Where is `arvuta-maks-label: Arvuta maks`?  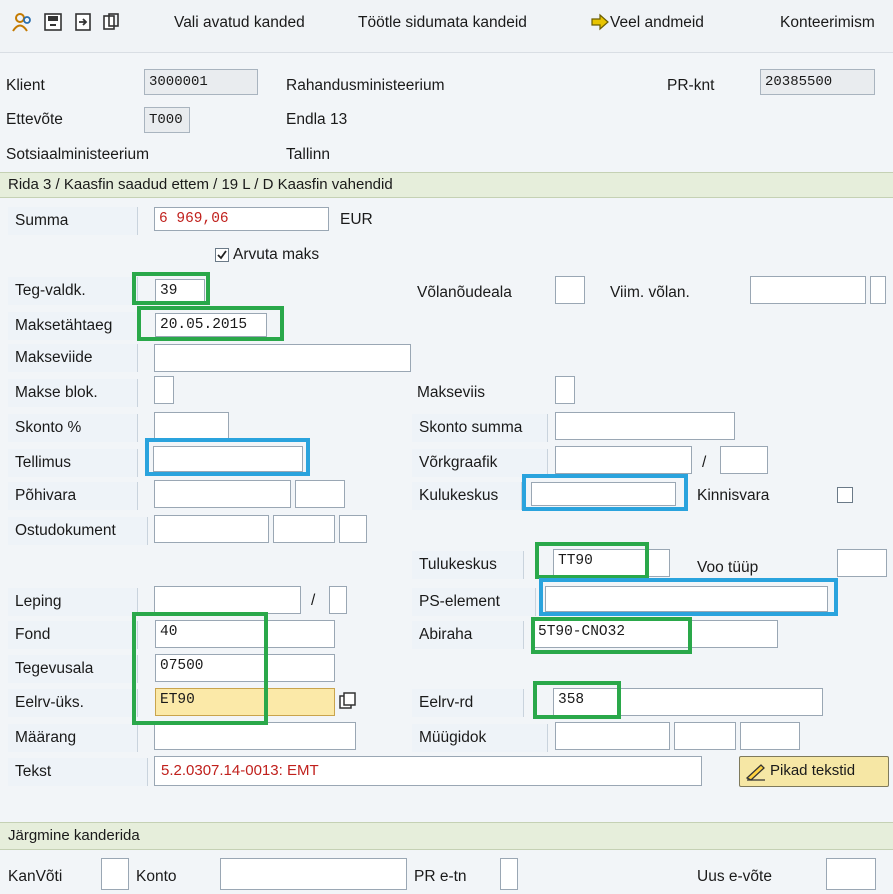 arvuta-maks-label: Arvuta maks is located at coordinates (276, 254).